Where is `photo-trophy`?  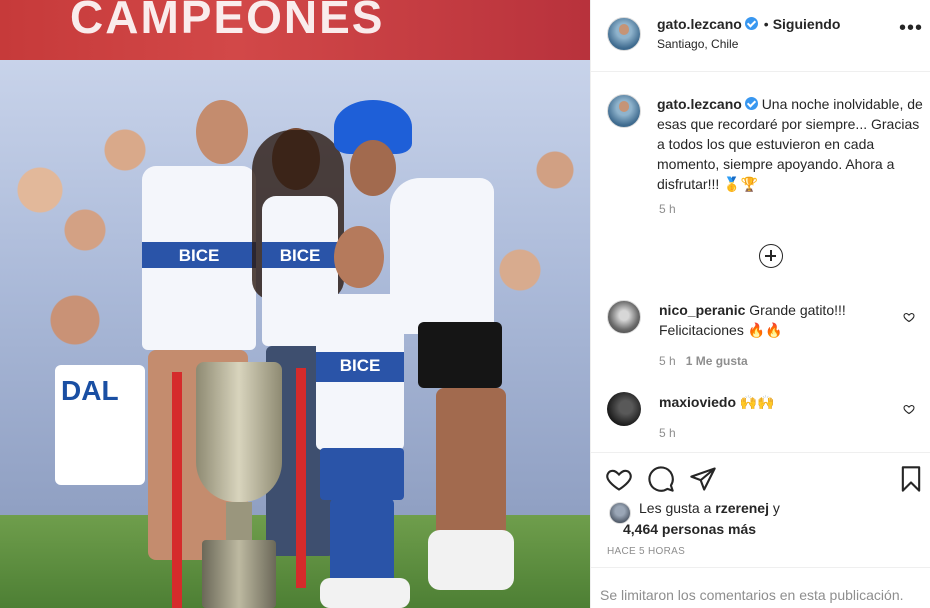
photo-trophy is located at coordinates (239, 485).